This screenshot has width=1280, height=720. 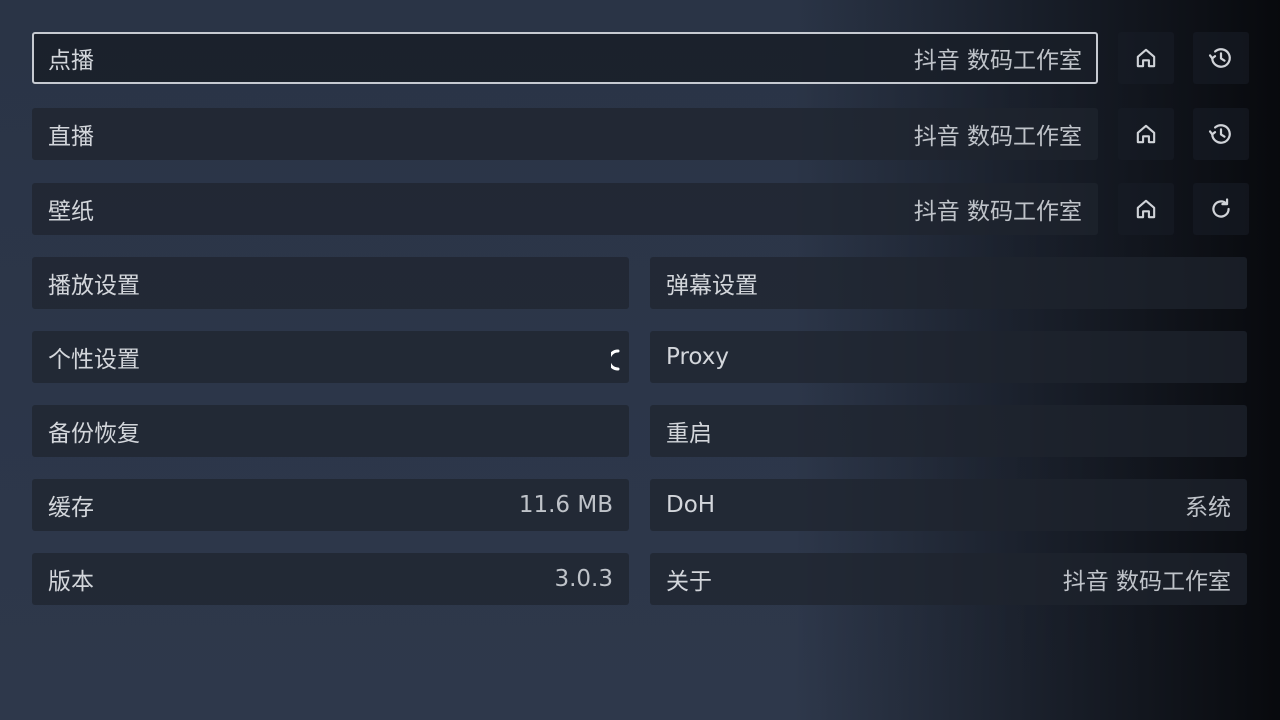 I want to click on wallpaper-label: 壁纸, so click(x=71, y=212).